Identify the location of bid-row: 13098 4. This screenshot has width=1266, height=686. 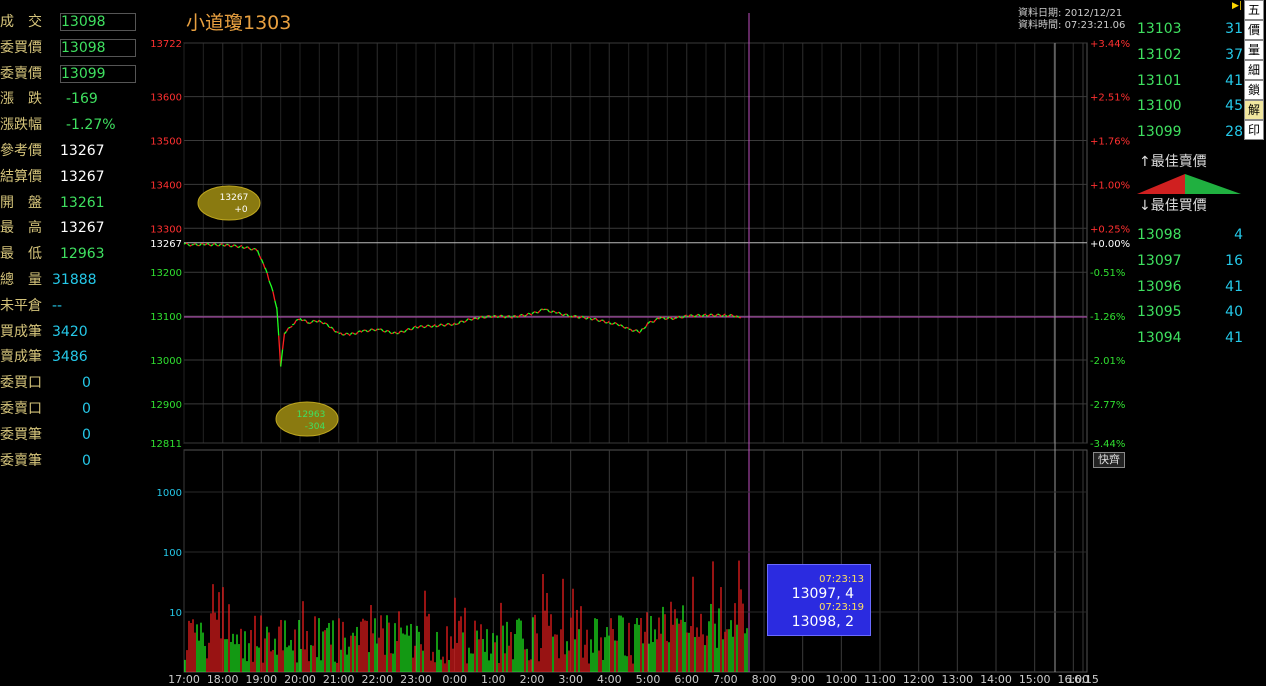
(1188, 235).